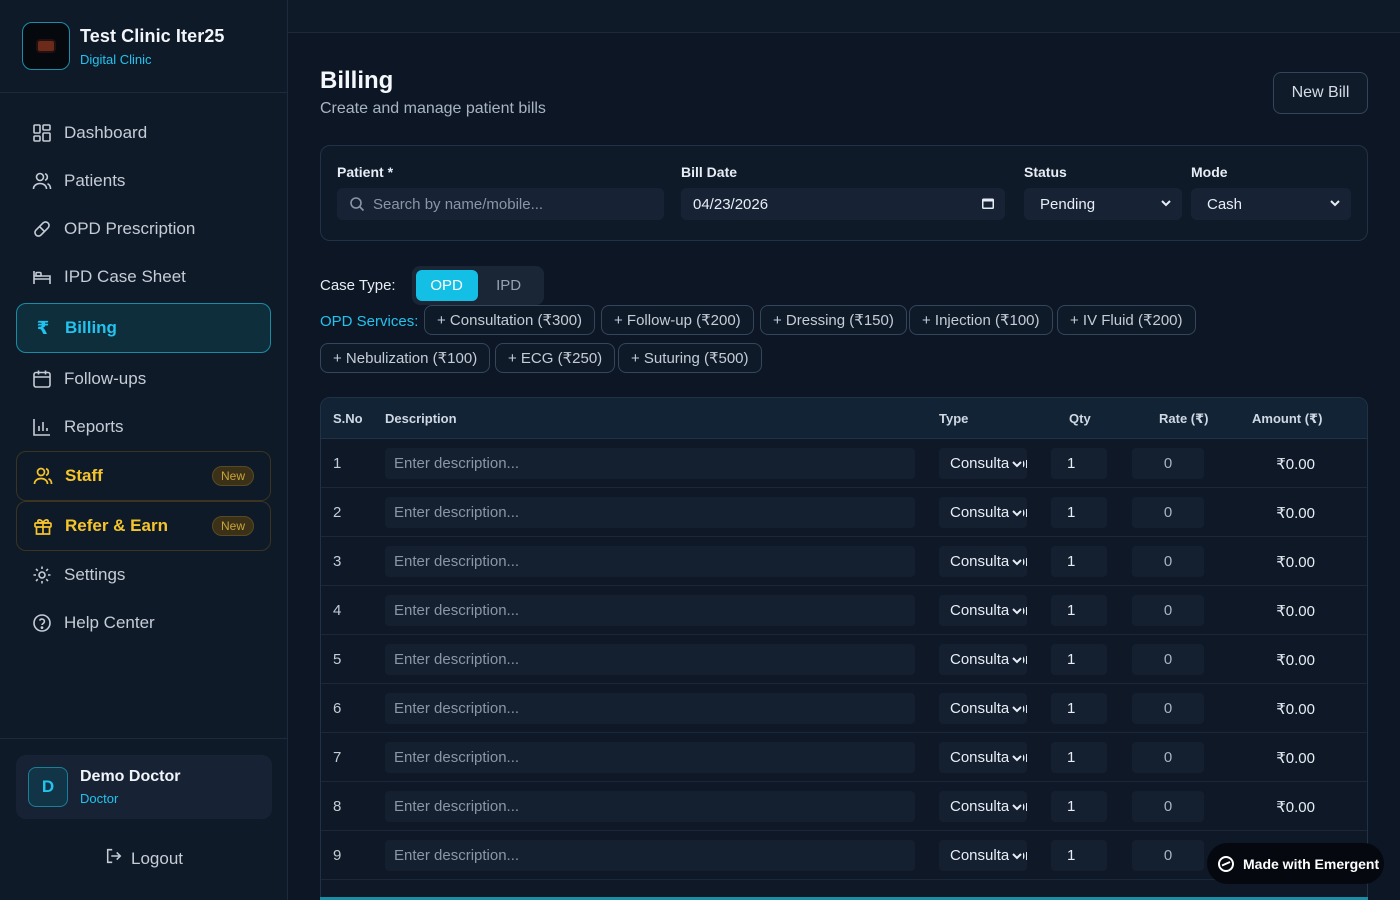 This screenshot has width=1400, height=900. What do you see at coordinates (143, 181) in the screenshot?
I see `sidebar-item-patients: Patients` at bounding box center [143, 181].